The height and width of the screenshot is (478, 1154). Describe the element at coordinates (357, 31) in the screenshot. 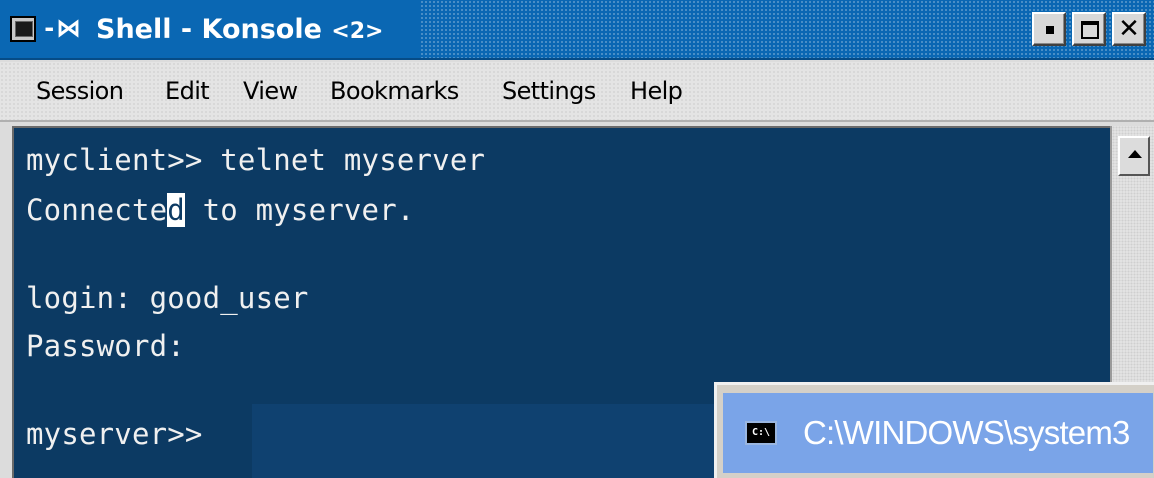

I see `window-title-suffix: <2>` at that location.